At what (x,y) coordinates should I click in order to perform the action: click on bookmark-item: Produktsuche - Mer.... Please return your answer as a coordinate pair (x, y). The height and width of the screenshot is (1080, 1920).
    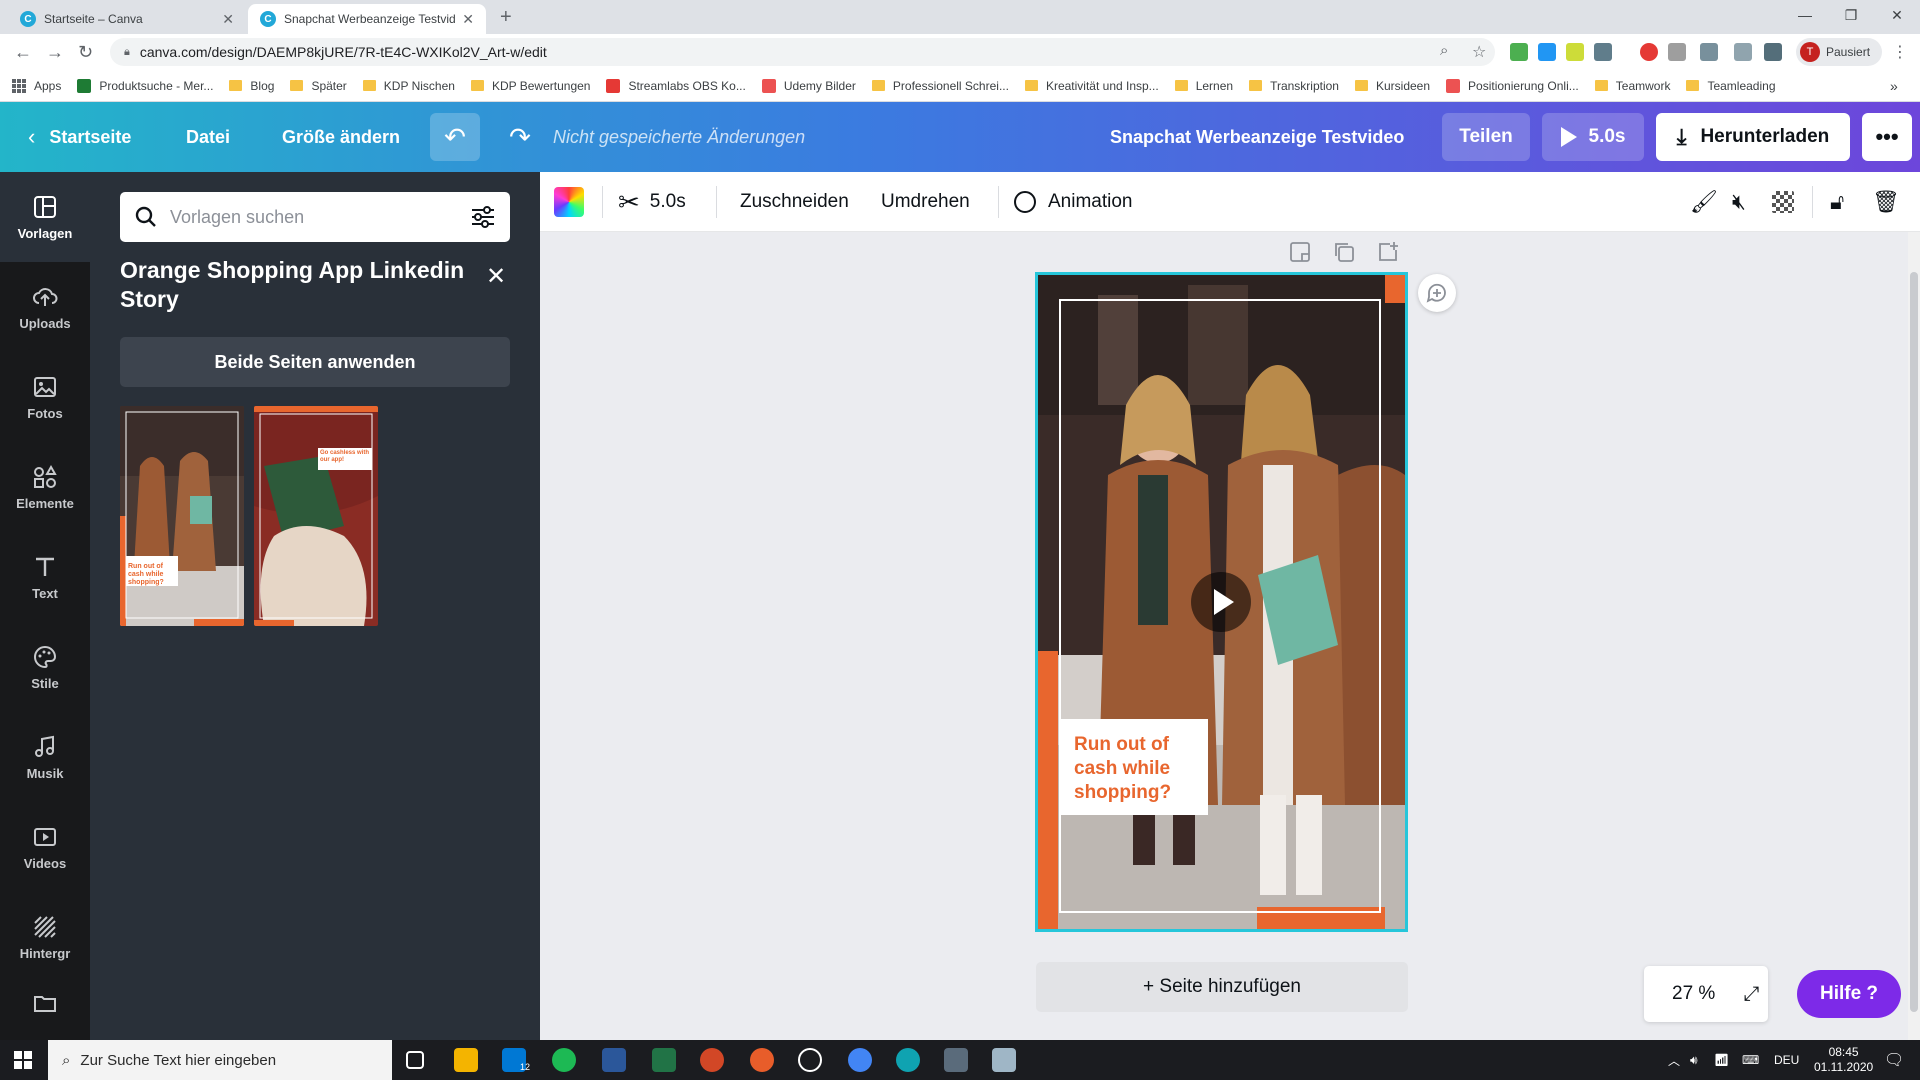
    Looking at the image, I should click on (145, 85).